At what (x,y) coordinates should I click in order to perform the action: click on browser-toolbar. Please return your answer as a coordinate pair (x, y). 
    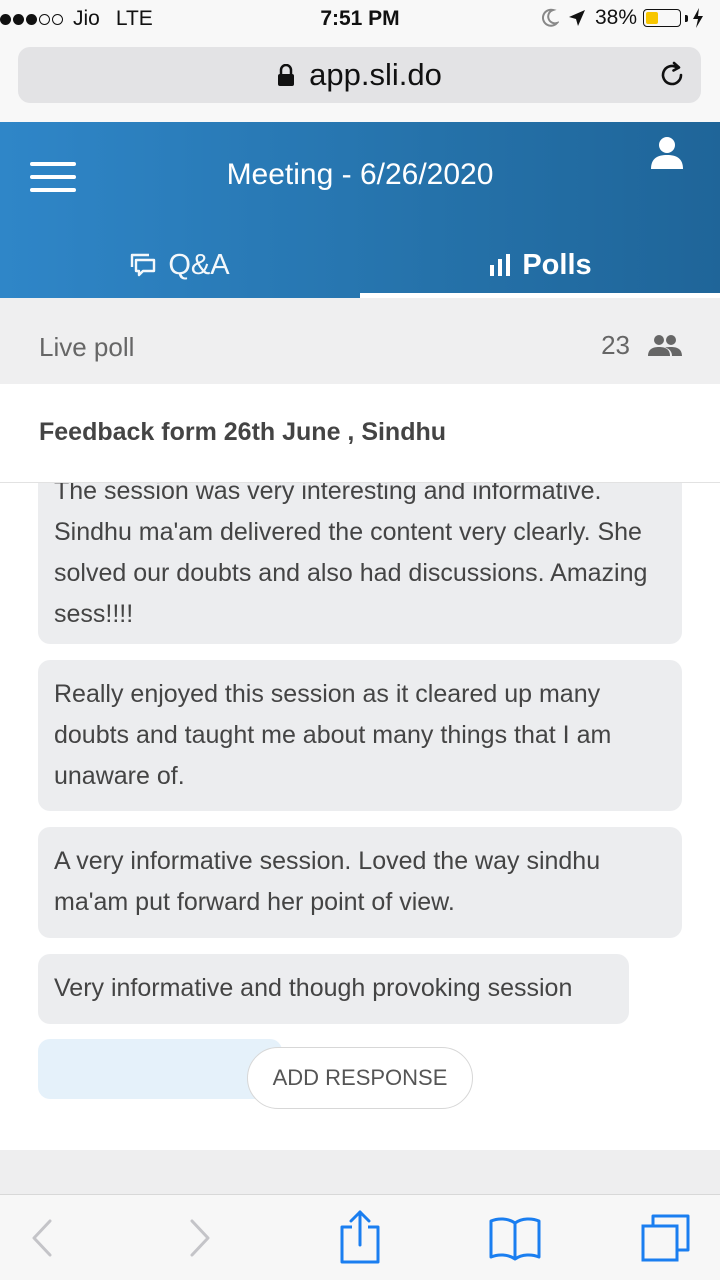
    Looking at the image, I should click on (360, 1237).